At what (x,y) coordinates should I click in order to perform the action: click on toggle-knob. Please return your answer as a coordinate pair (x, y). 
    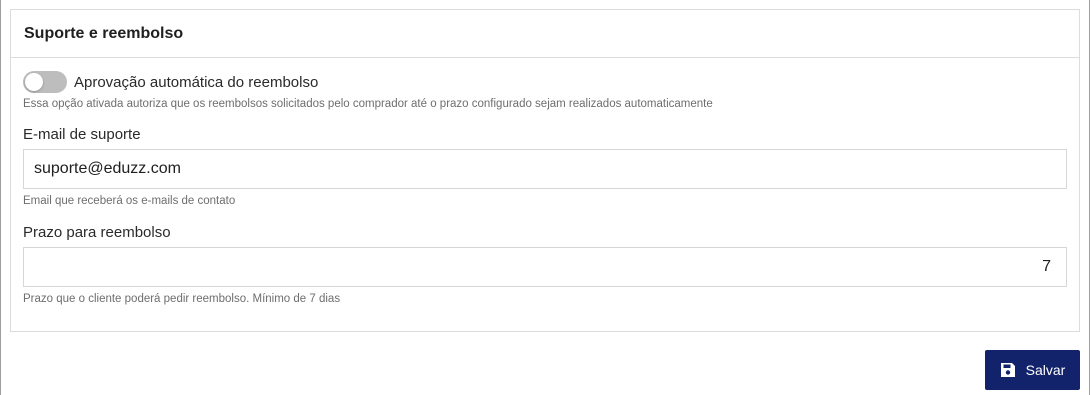
    Looking at the image, I should click on (34, 82).